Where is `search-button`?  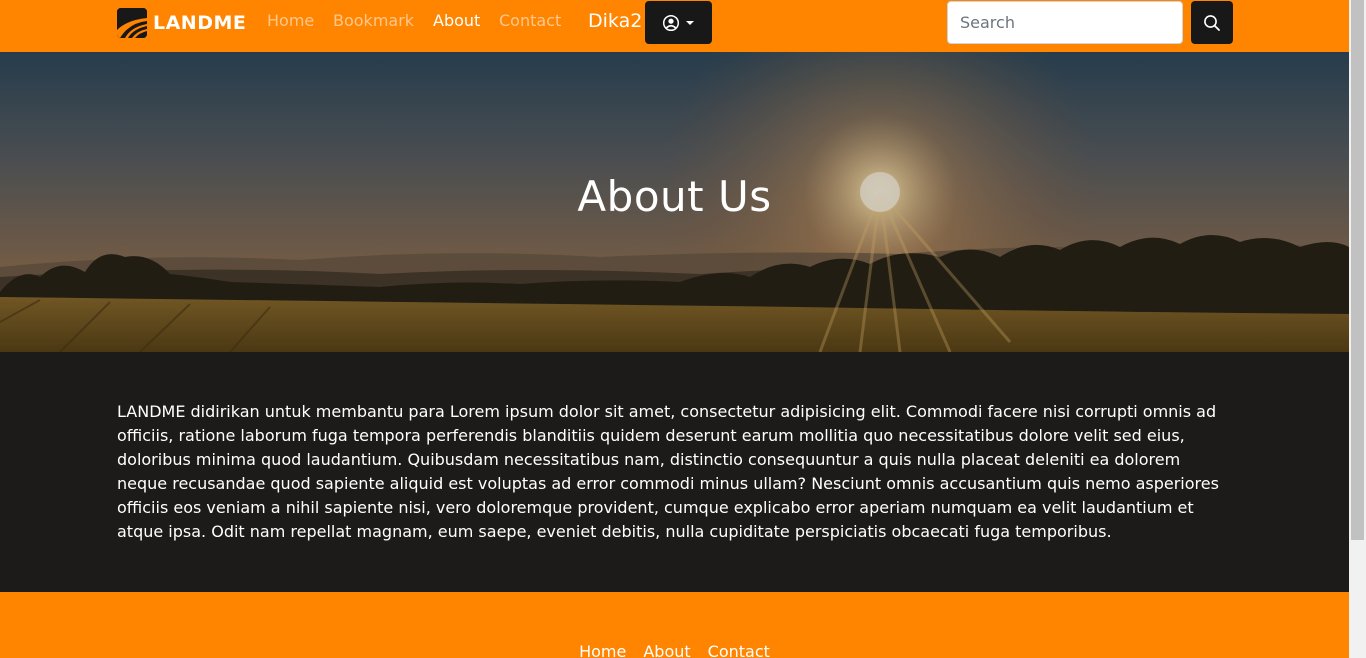
search-button is located at coordinates (1212, 22).